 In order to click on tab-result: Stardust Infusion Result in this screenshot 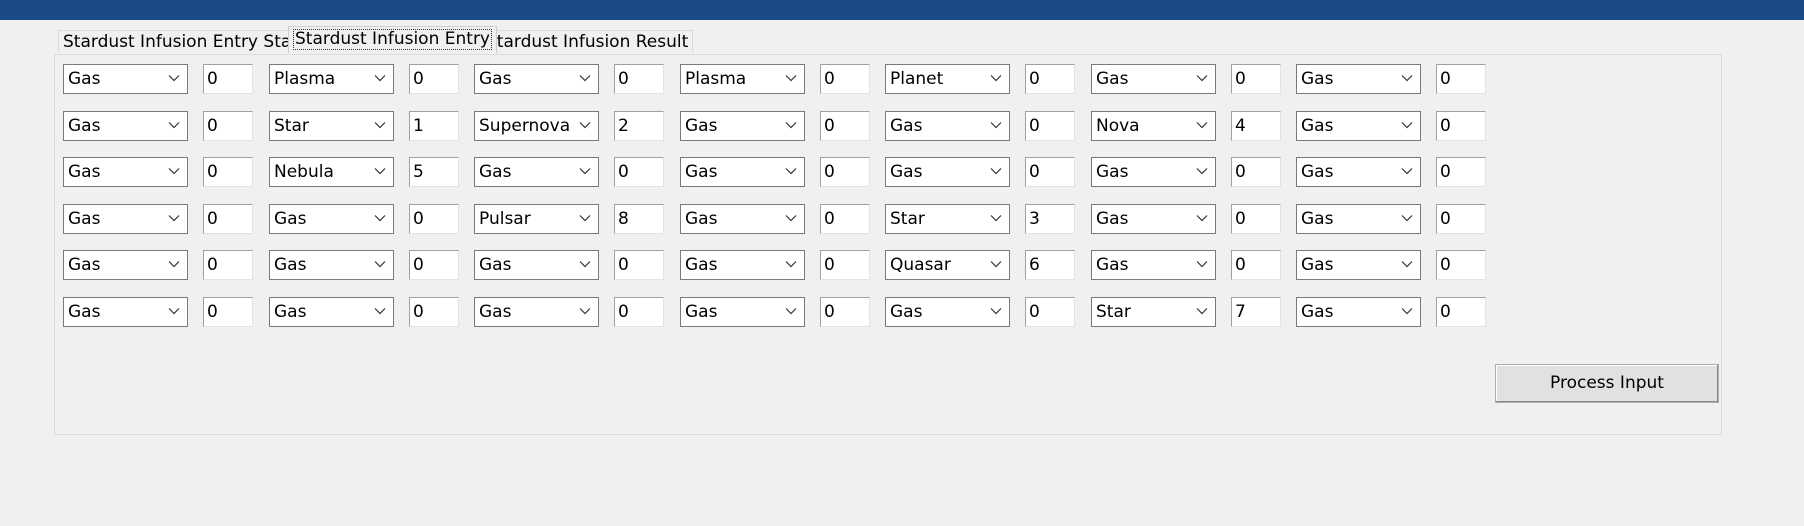, I will do `click(587, 41)`.